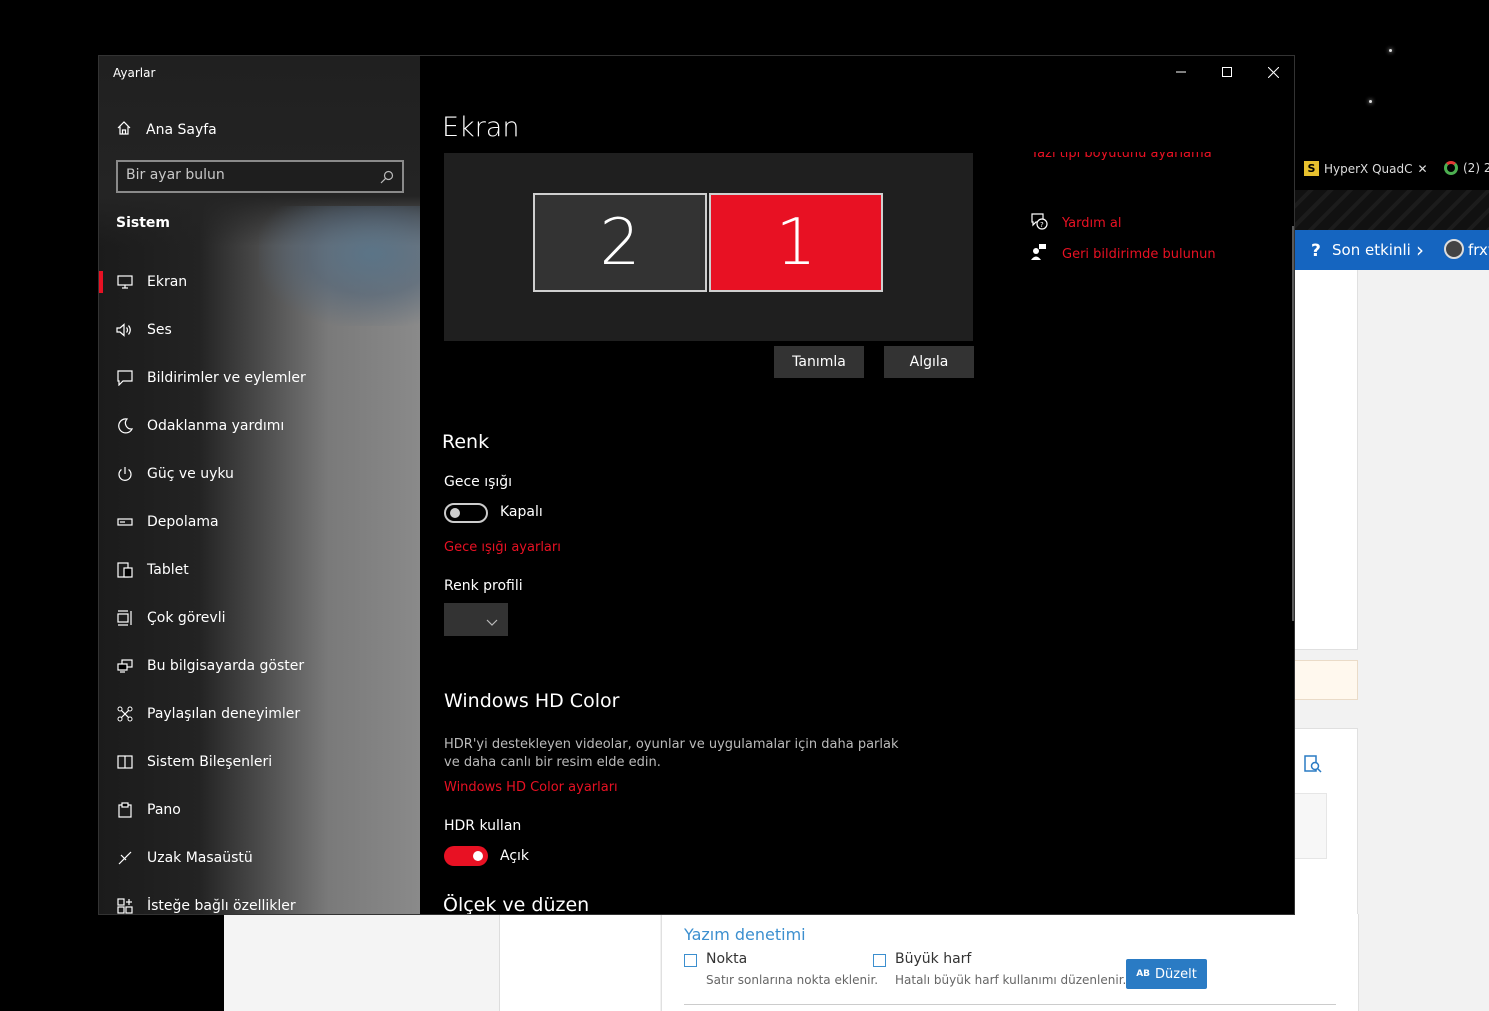 The height and width of the screenshot is (1011, 1489). Describe the element at coordinates (124, 130) in the screenshot. I see `home-icon` at that location.